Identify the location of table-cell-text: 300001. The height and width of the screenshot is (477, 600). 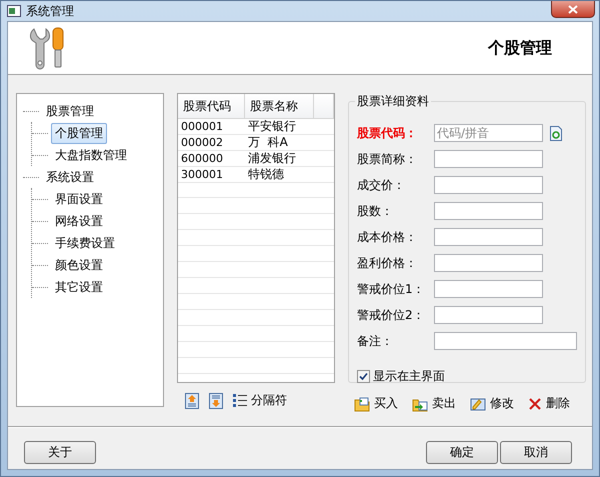
(202, 174).